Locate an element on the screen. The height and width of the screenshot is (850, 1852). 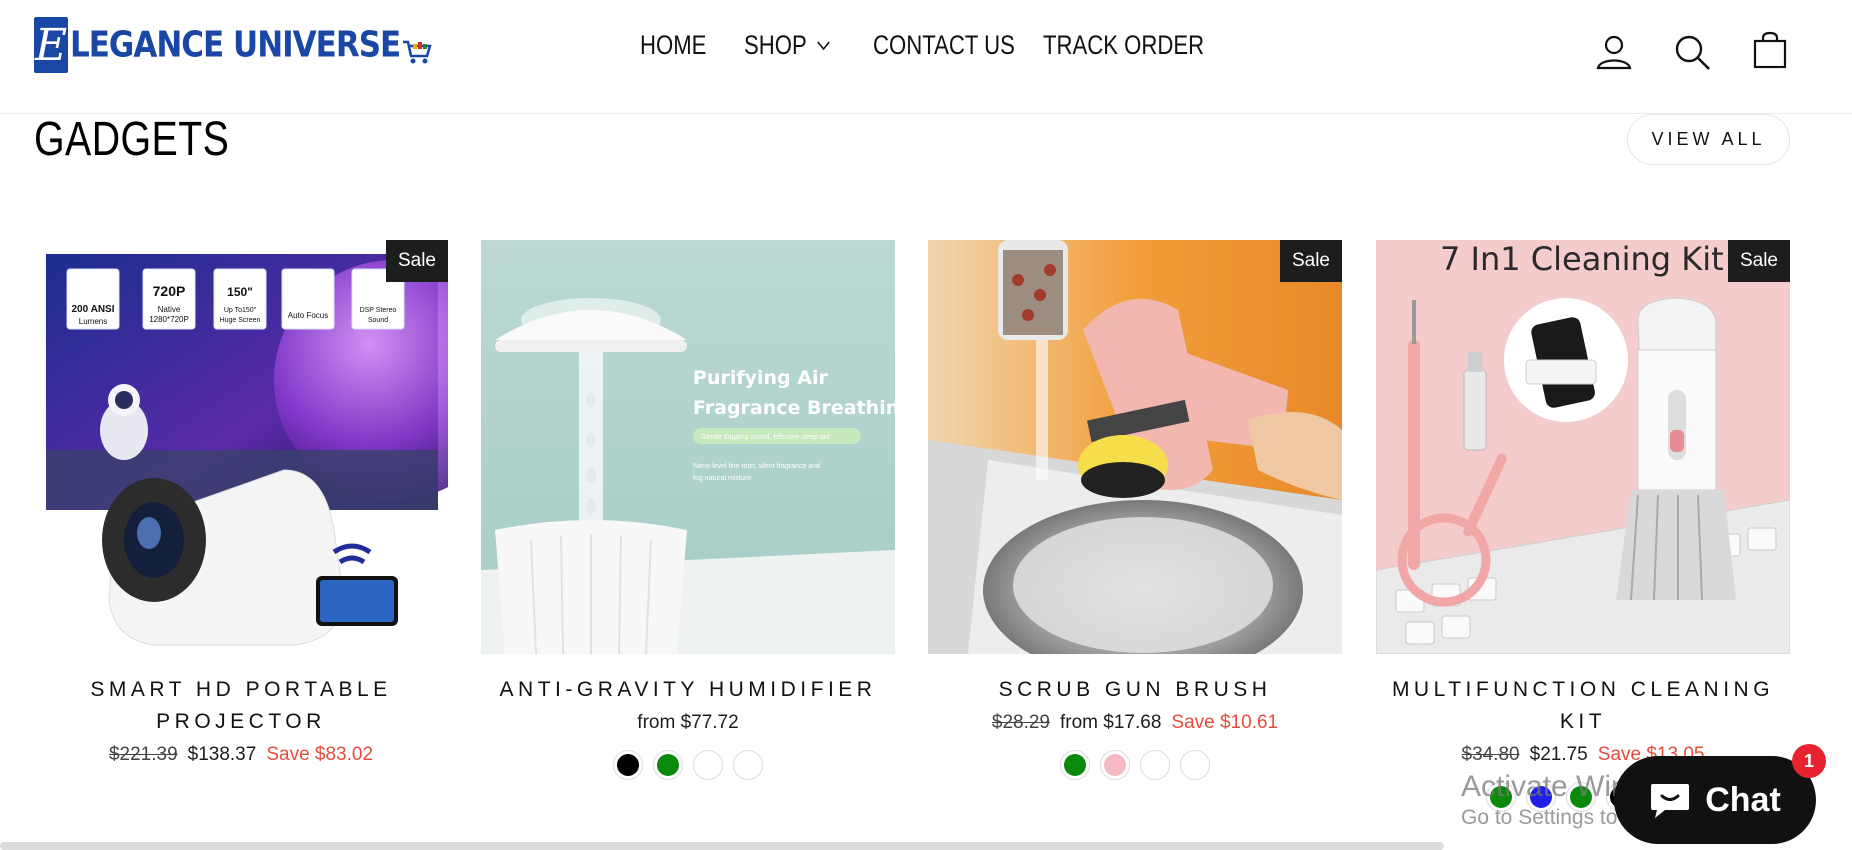
swatch-pink is located at coordinates (1115, 765).